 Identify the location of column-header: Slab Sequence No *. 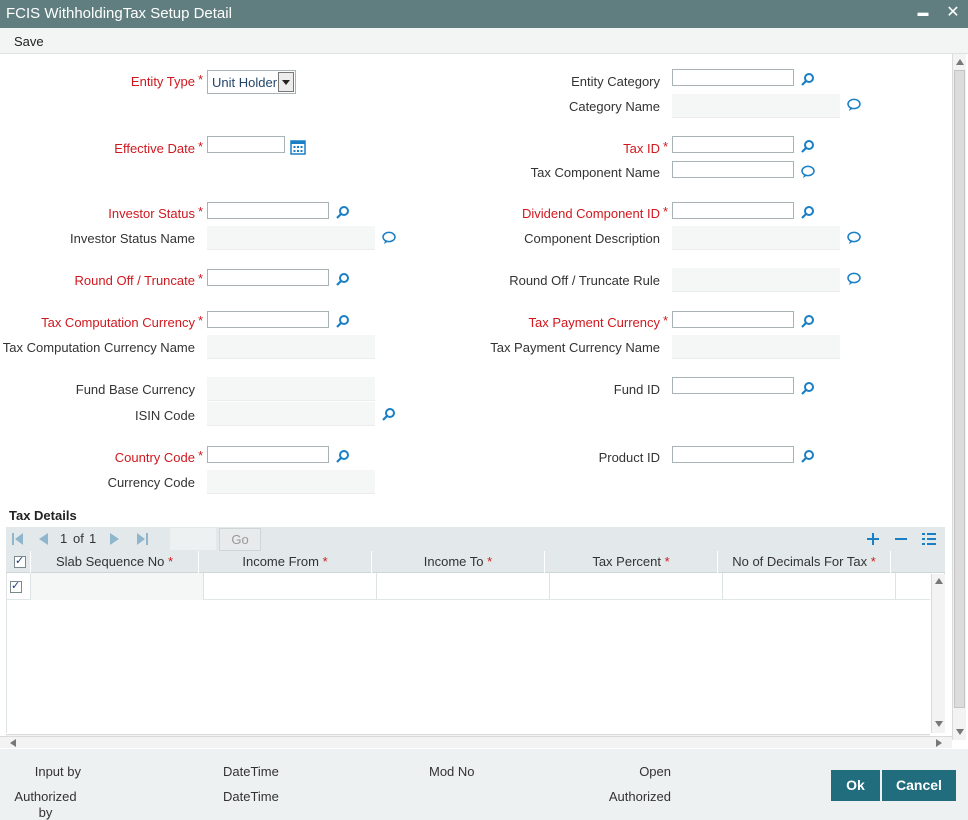
(114, 562).